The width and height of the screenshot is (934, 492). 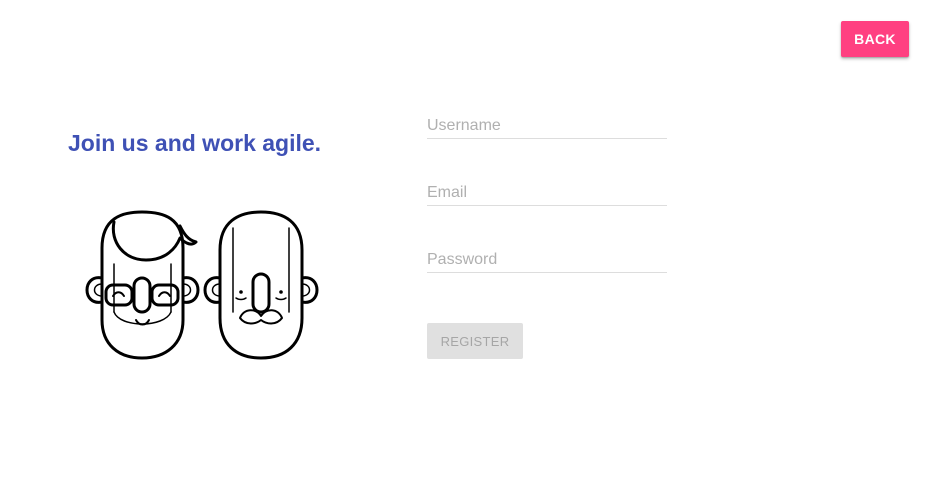 I want to click on email-input, so click(x=547, y=193).